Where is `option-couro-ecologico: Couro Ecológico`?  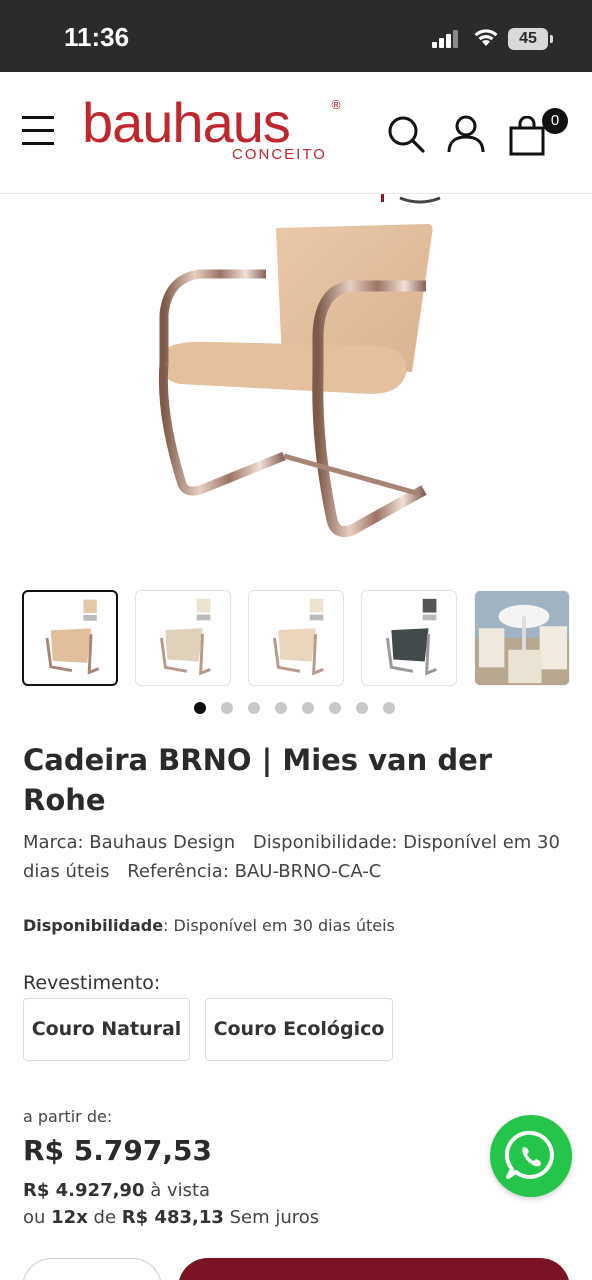
option-couro-ecologico: Couro Ecológico is located at coordinates (299, 1029).